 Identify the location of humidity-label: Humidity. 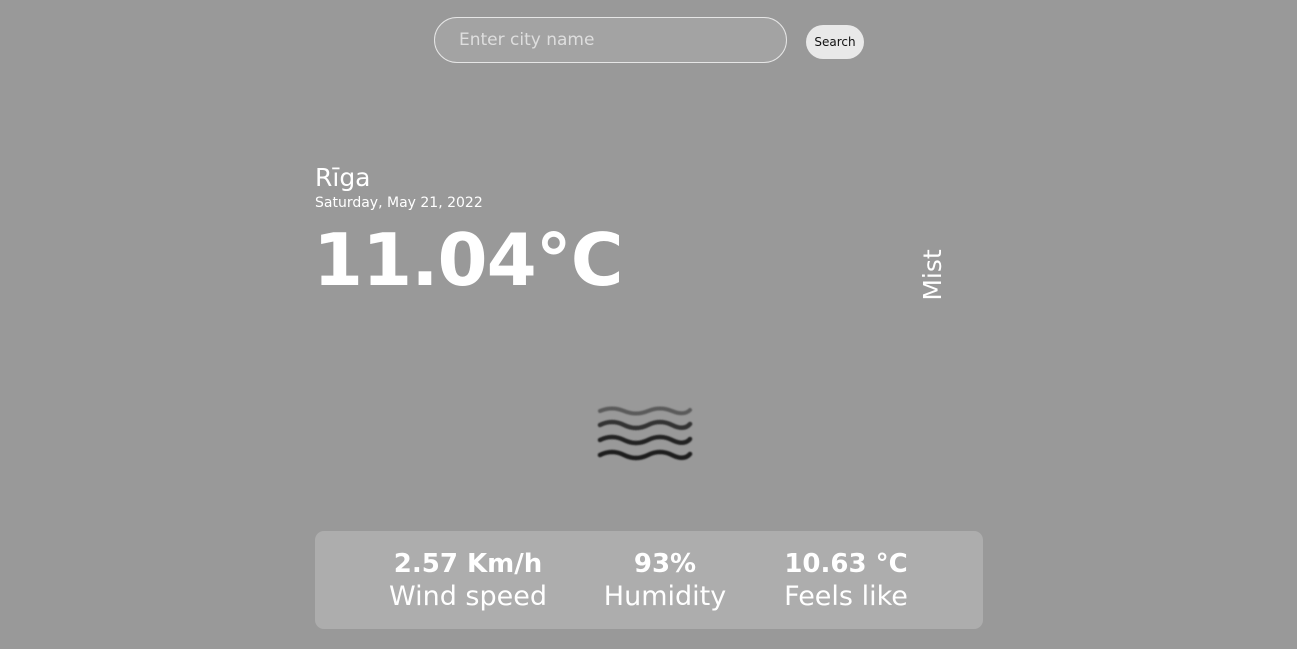
(665, 596).